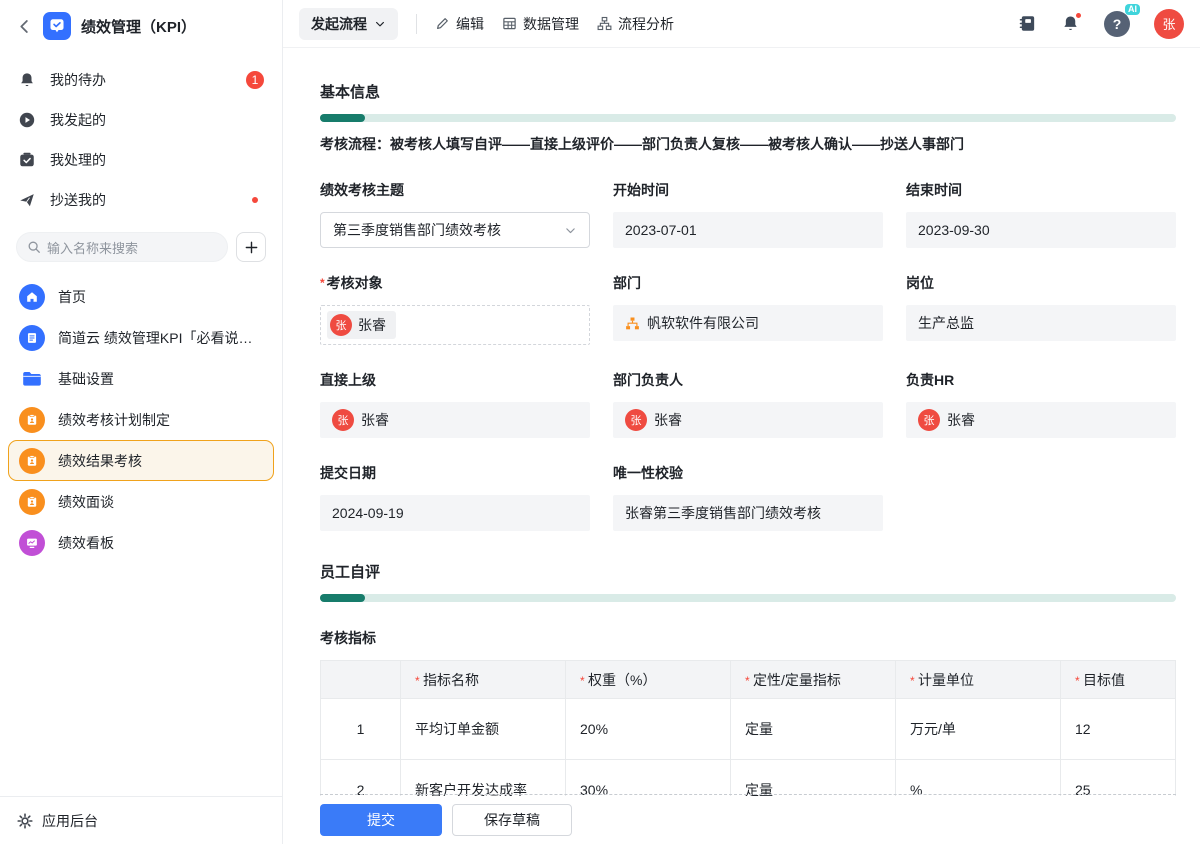 The image size is (1200, 844). Describe the element at coordinates (455, 325) in the screenshot. I see `review-target-picker: 张 张睿` at that location.